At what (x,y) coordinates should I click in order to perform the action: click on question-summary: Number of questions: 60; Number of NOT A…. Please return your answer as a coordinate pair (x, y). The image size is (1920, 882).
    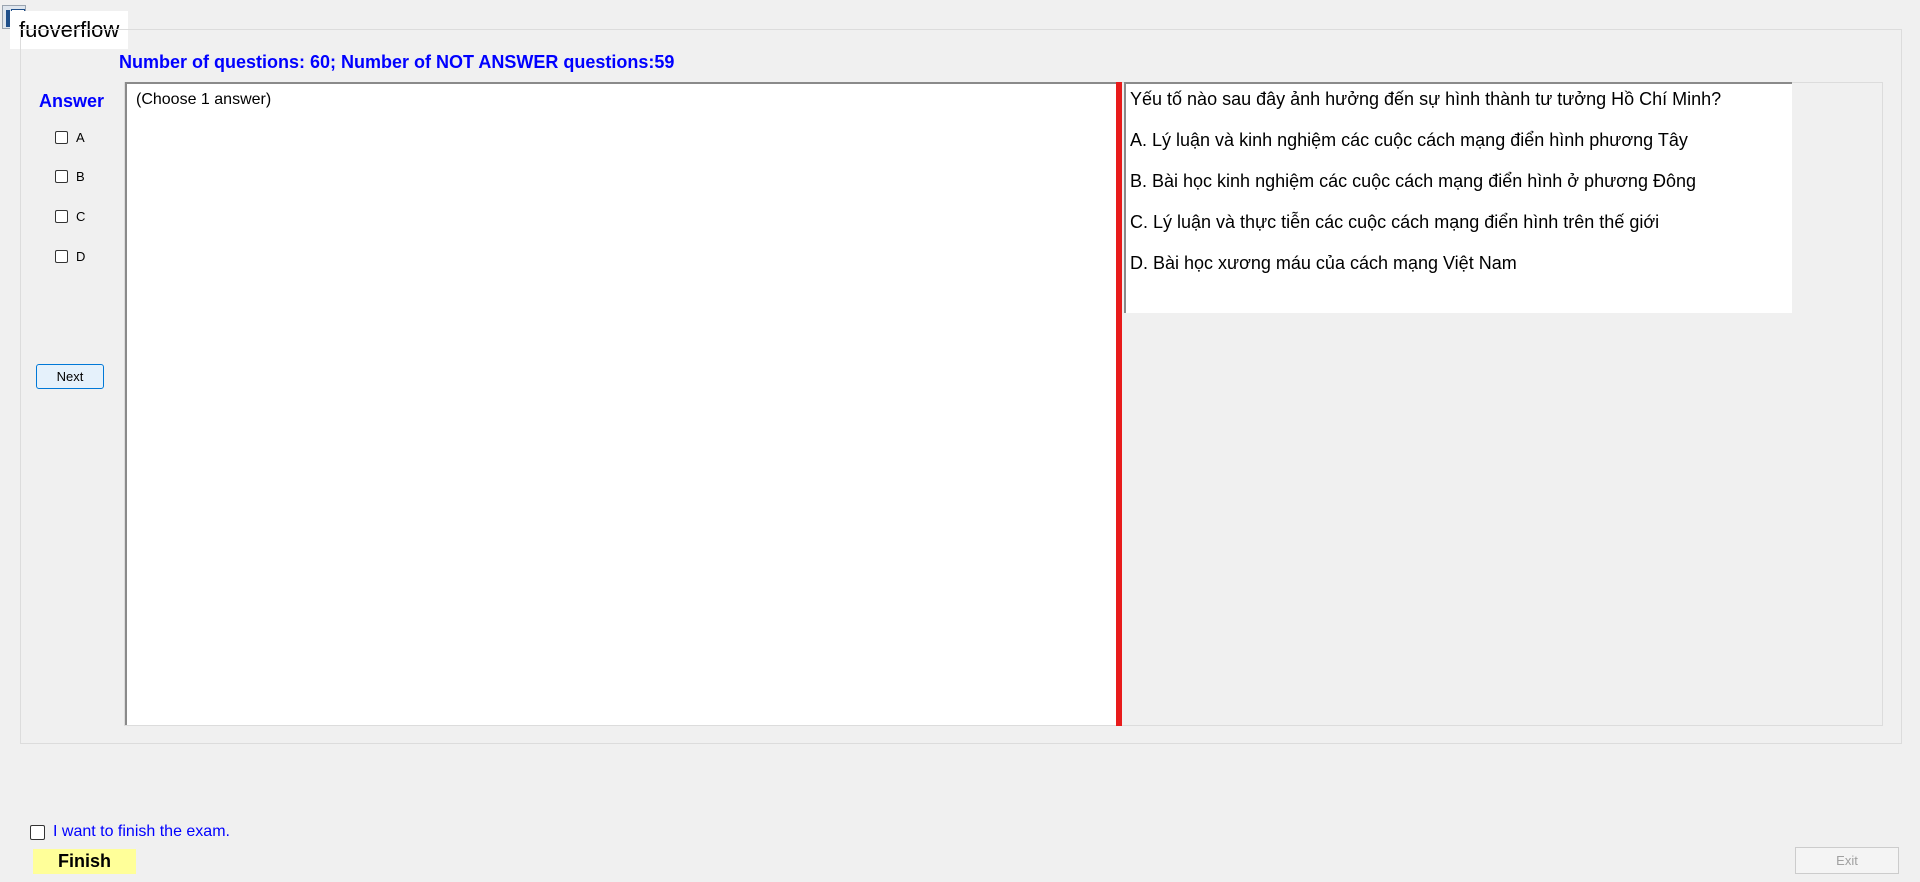
    Looking at the image, I should click on (397, 62).